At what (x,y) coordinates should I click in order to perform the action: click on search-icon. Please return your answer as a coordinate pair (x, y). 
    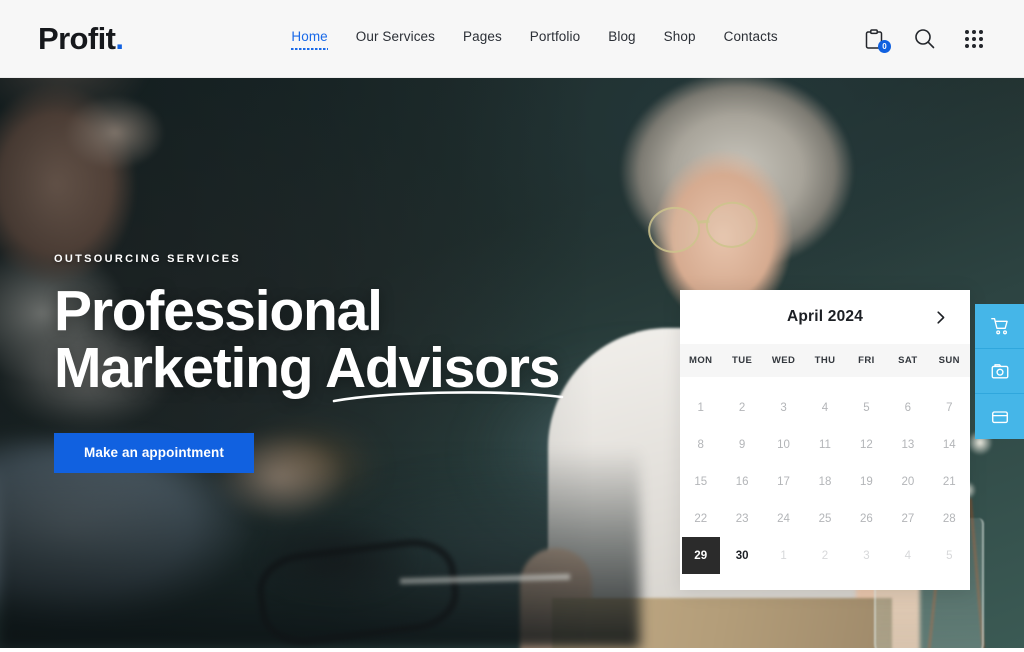
    Looking at the image, I should click on (924, 39).